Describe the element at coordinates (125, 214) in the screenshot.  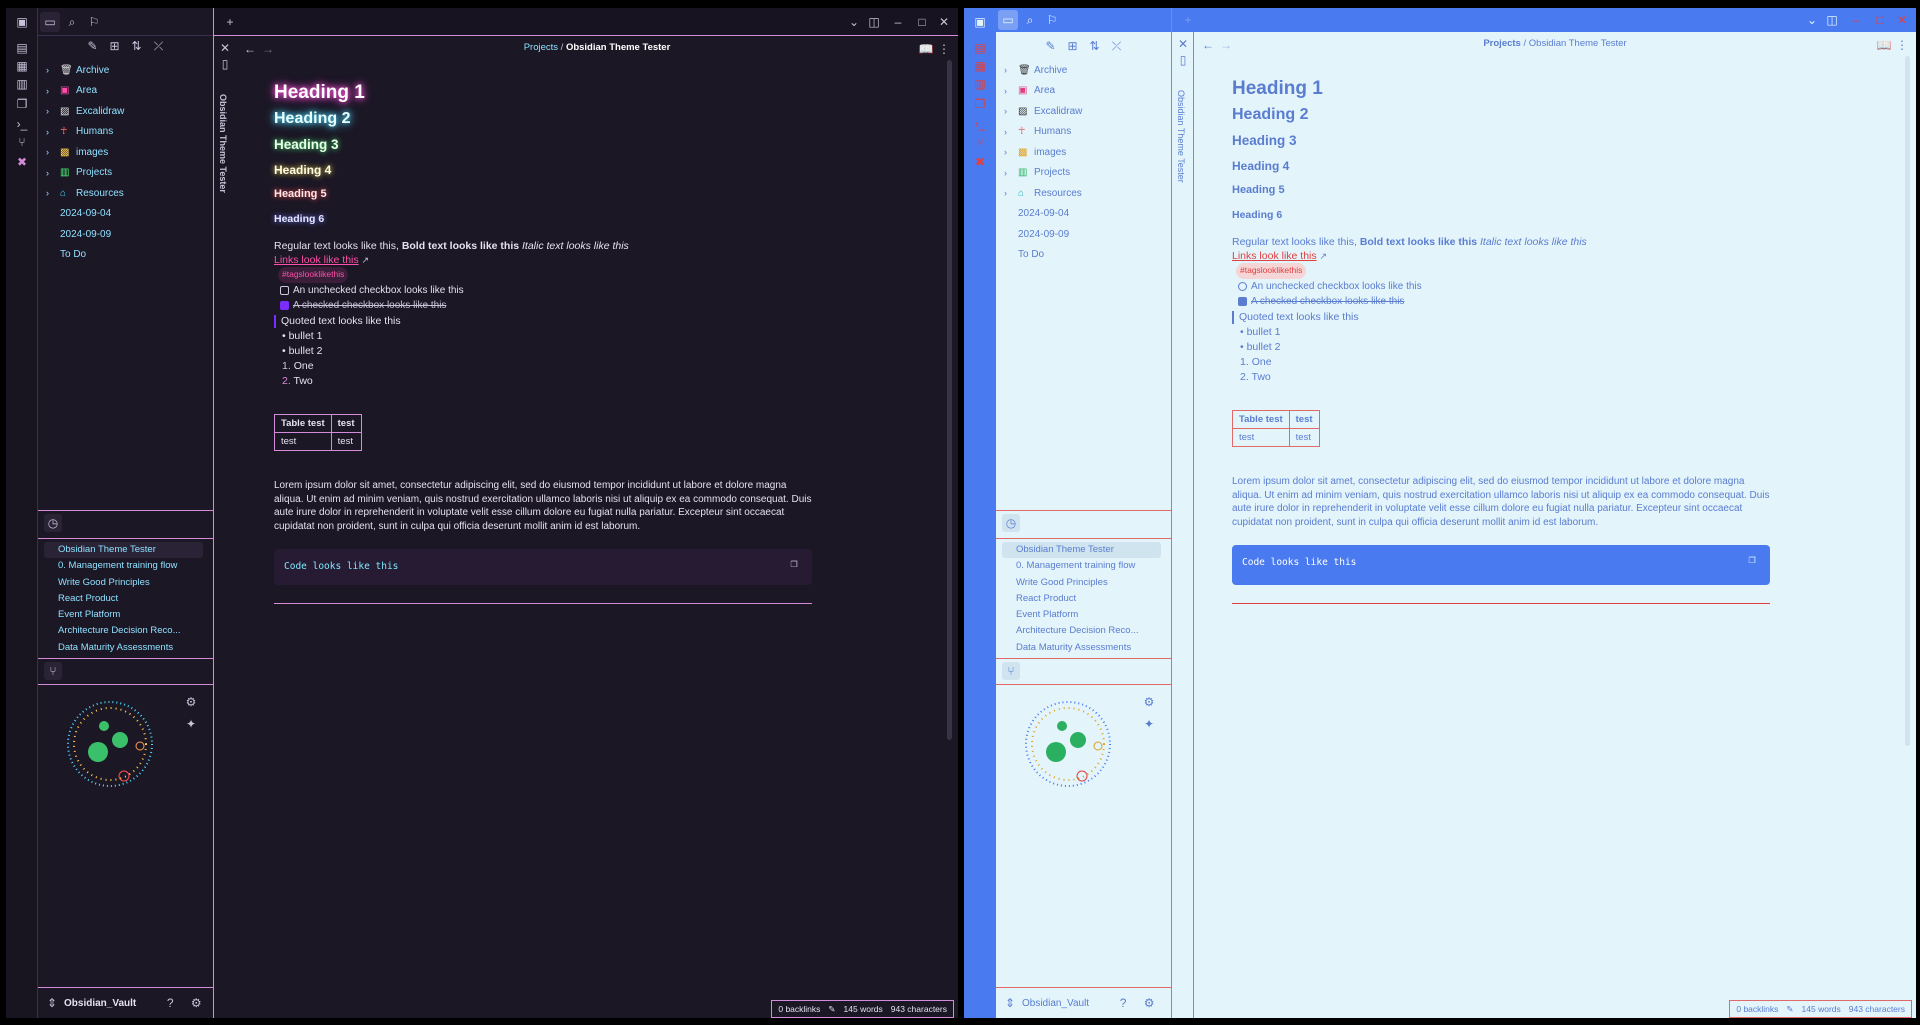
I see `tree-file: 2024-09-04` at that location.